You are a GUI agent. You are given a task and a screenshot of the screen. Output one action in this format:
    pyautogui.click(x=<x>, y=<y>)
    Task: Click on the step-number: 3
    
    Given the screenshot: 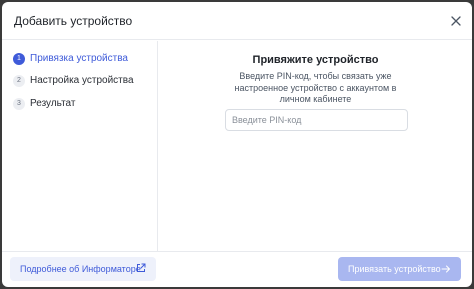 What is the action you would take?
    pyautogui.click(x=19, y=104)
    